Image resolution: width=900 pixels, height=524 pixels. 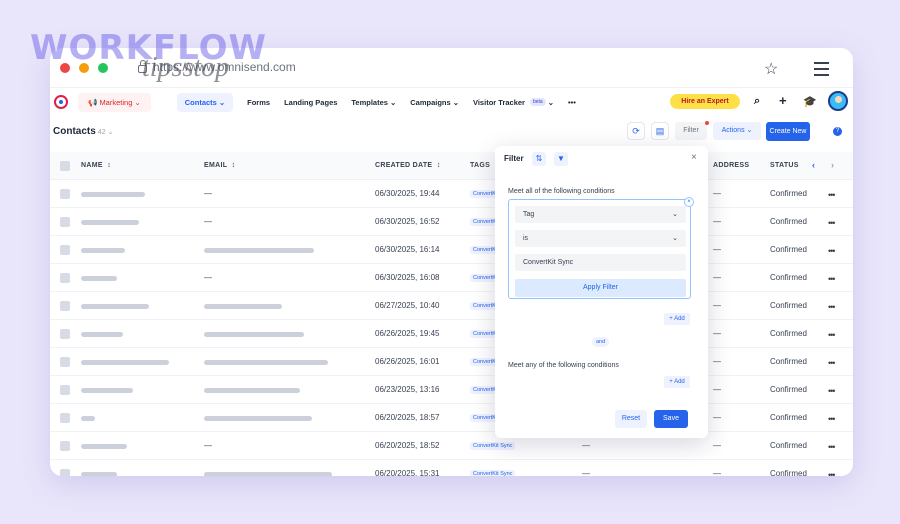 What do you see at coordinates (373, 102) in the screenshot?
I see `nav-templates: Templates ⌄` at bounding box center [373, 102].